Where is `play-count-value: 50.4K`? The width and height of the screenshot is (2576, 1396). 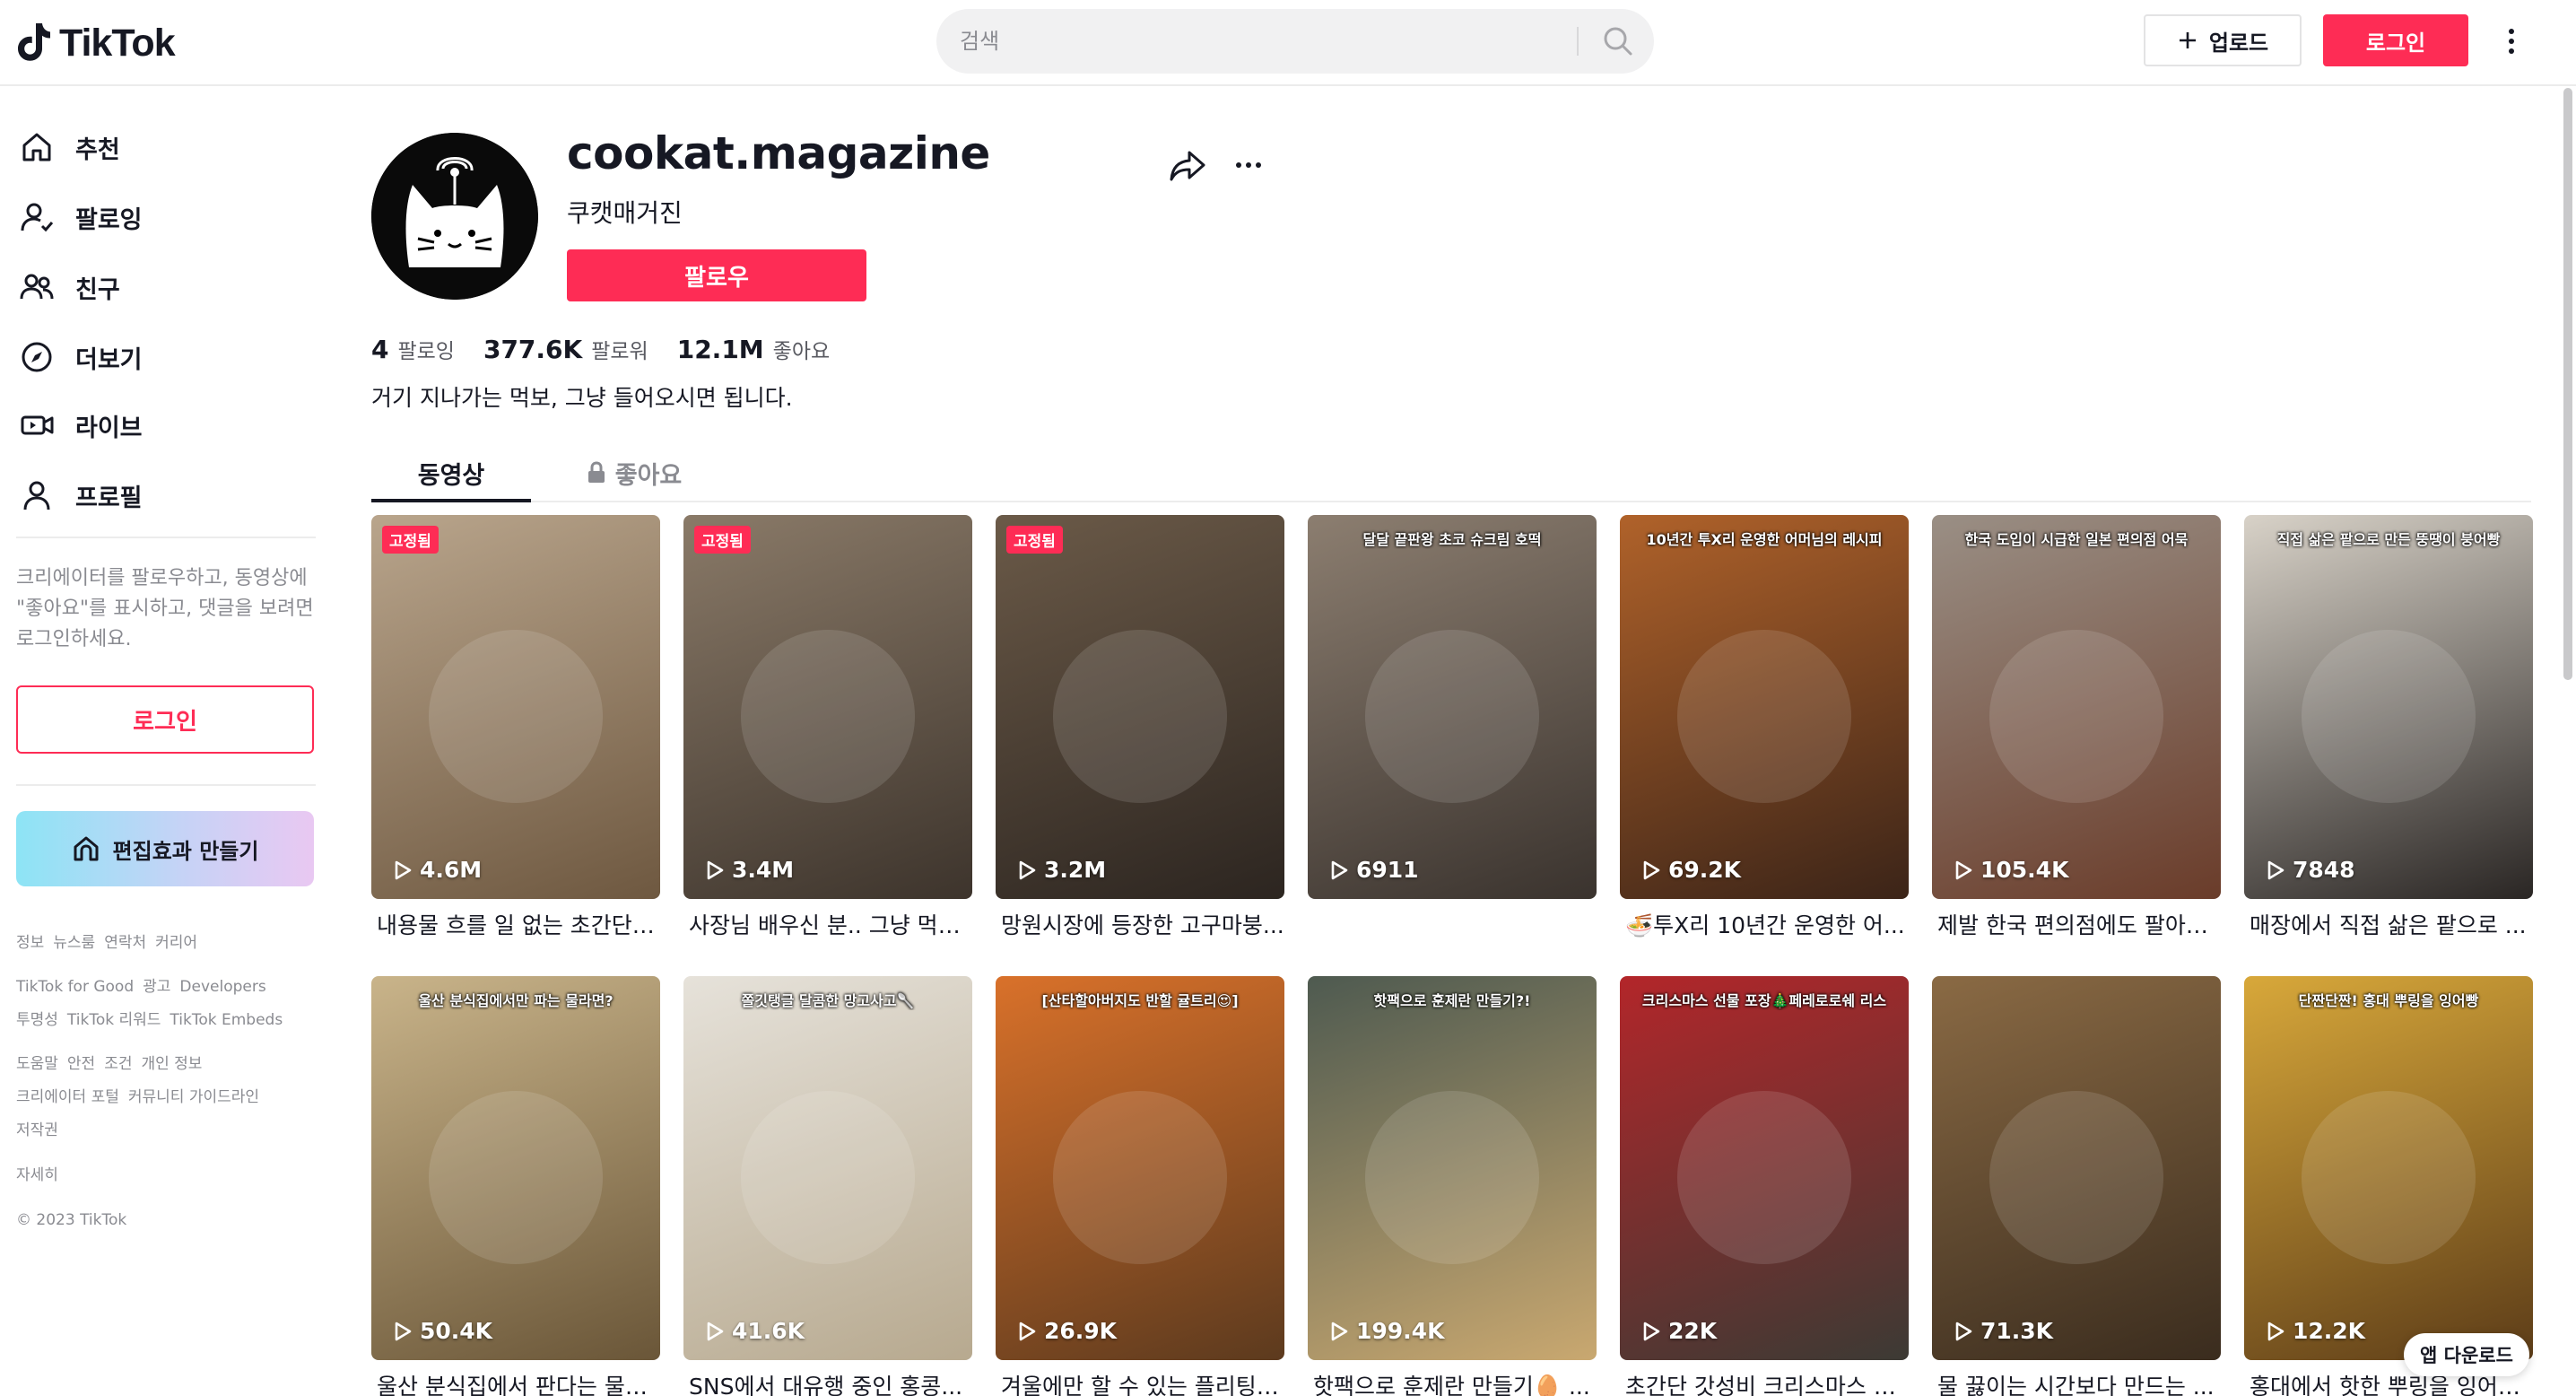
play-count-value: 50.4K is located at coordinates (456, 1331).